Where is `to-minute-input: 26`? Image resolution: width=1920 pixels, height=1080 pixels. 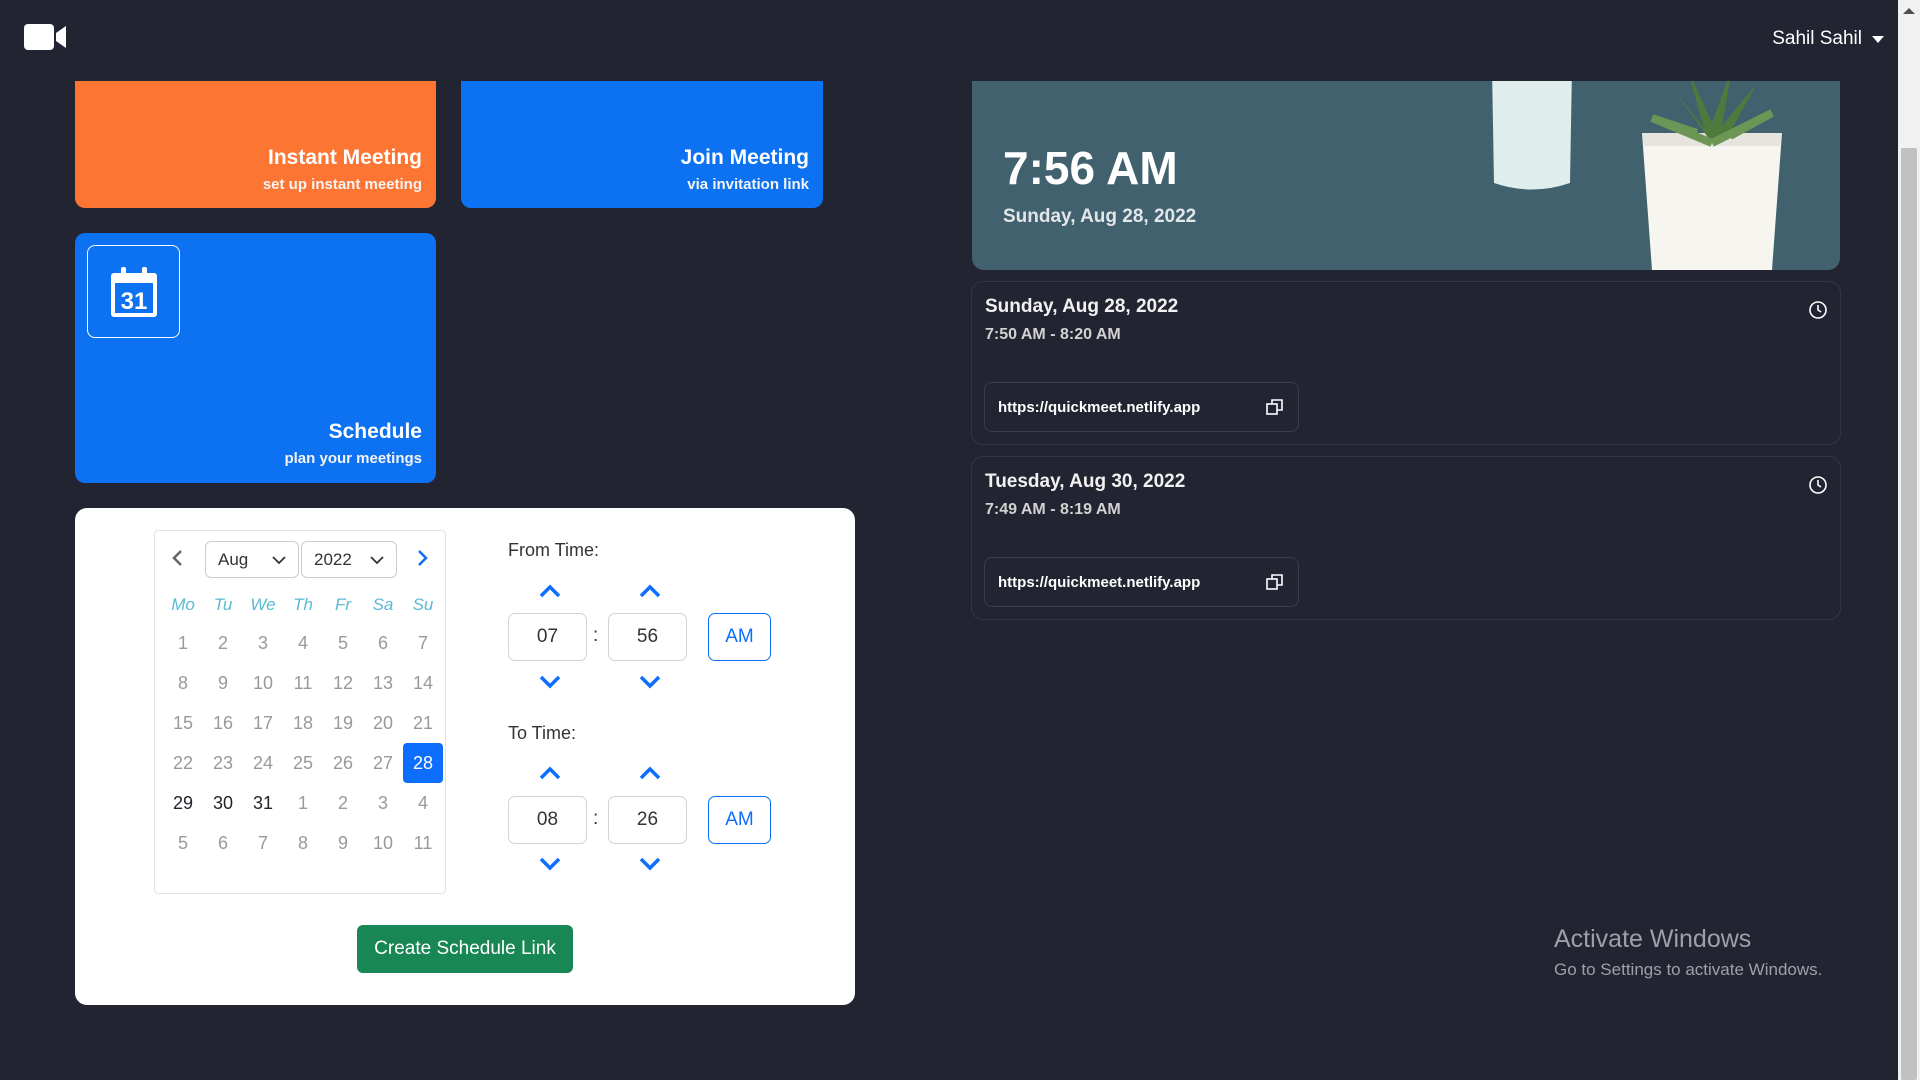
to-minute-input: 26 is located at coordinates (647, 820).